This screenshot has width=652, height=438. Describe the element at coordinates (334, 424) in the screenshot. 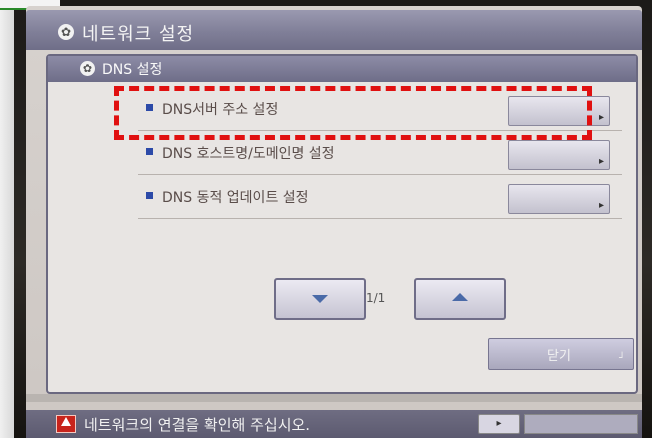

I see `status-bar: 네트워크의 연결을 확인해 주십시오. ▸` at that location.